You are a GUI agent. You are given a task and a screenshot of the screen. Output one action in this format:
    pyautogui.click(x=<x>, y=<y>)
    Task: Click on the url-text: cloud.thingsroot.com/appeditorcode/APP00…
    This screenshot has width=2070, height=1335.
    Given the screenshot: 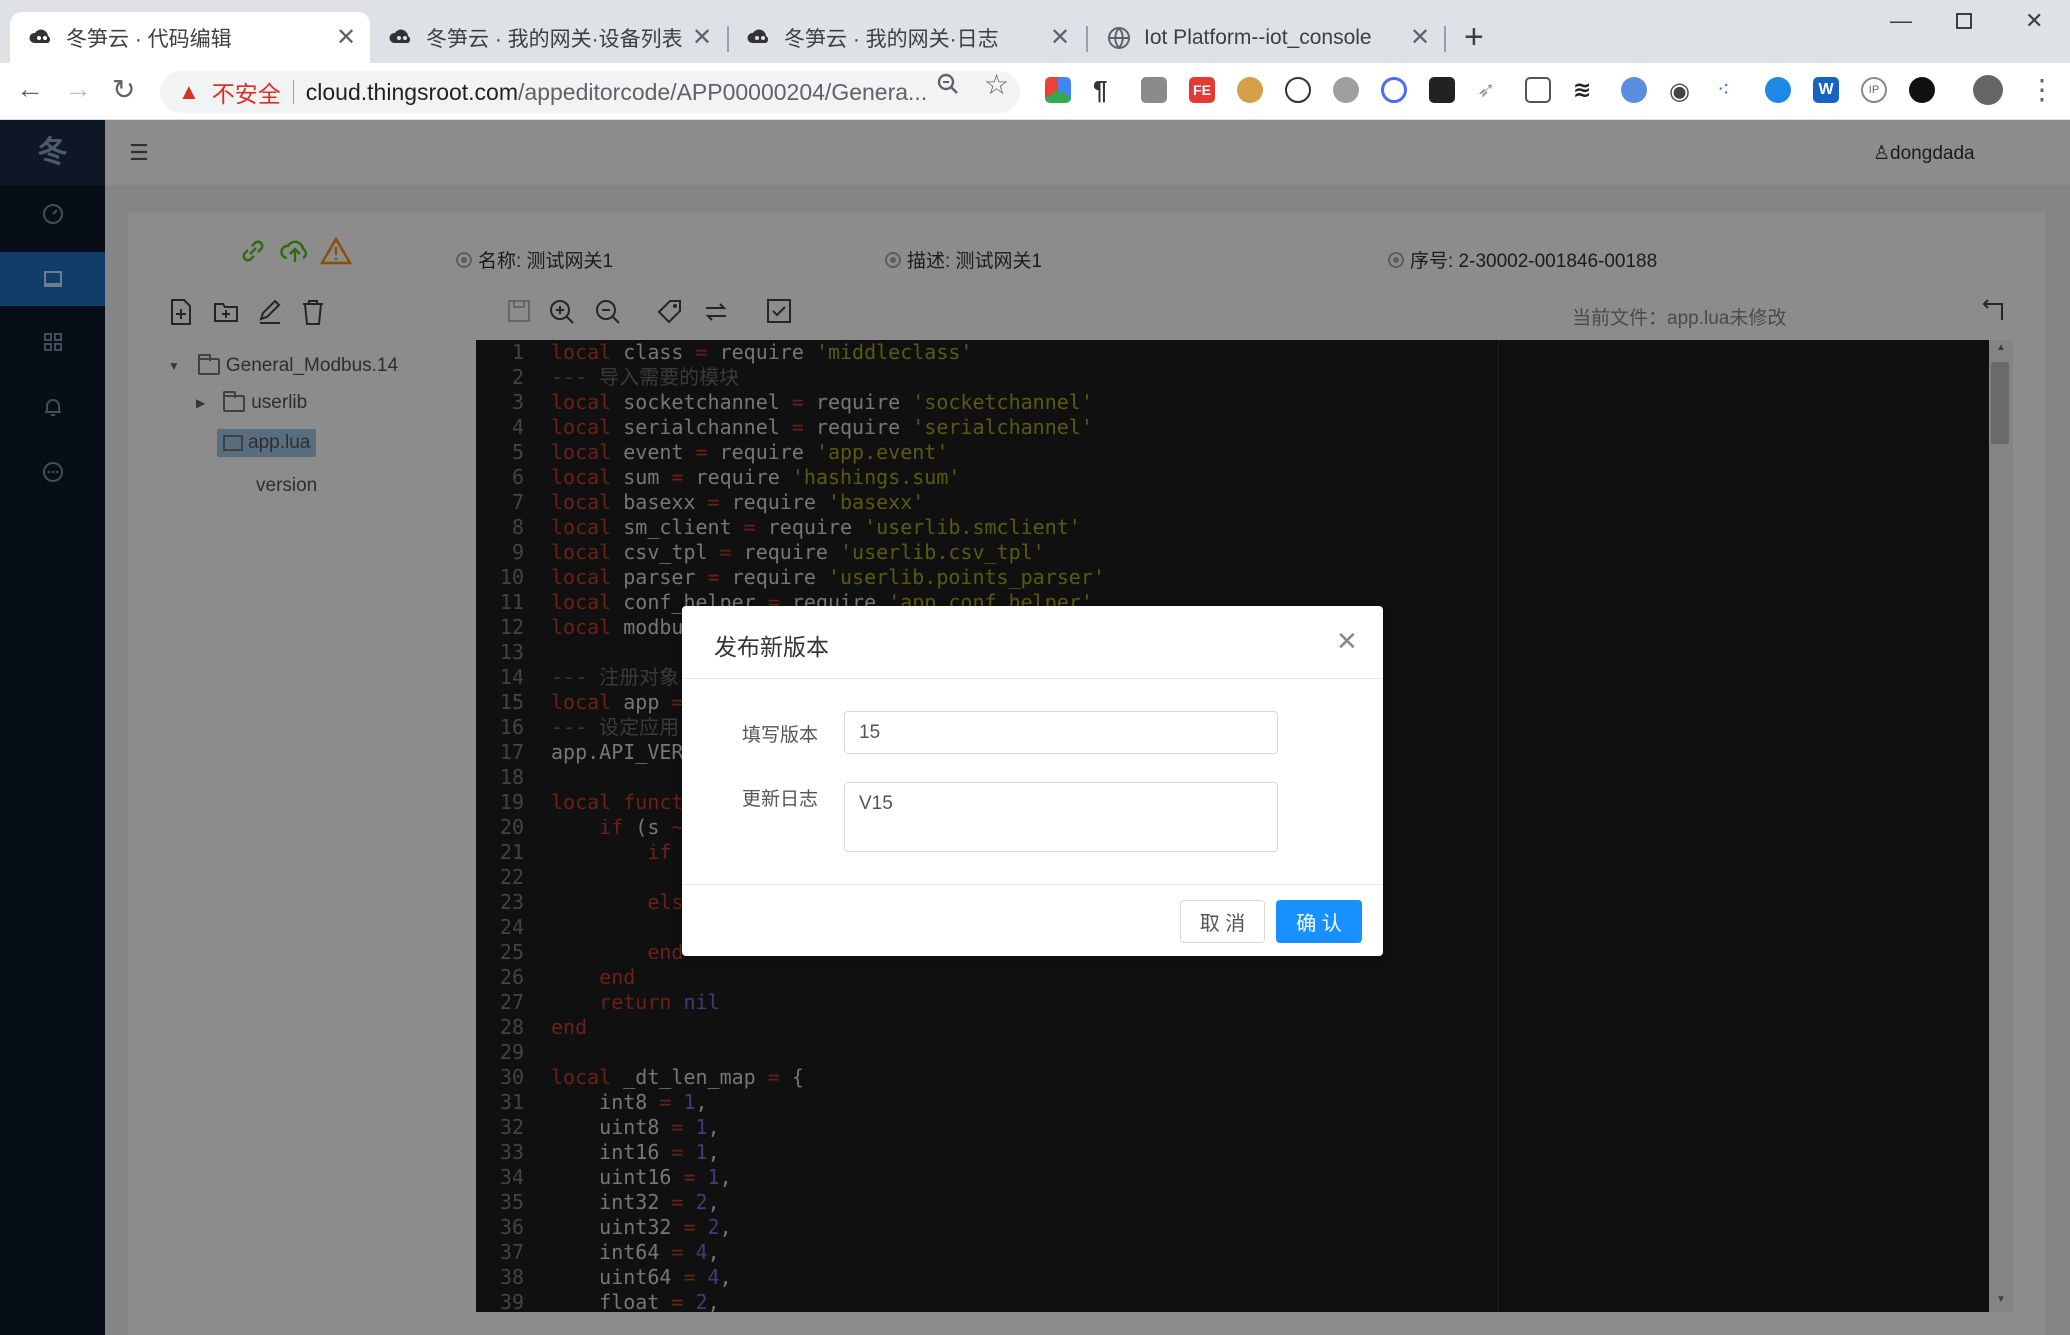 What is the action you would take?
    pyautogui.click(x=616, y=92)
    